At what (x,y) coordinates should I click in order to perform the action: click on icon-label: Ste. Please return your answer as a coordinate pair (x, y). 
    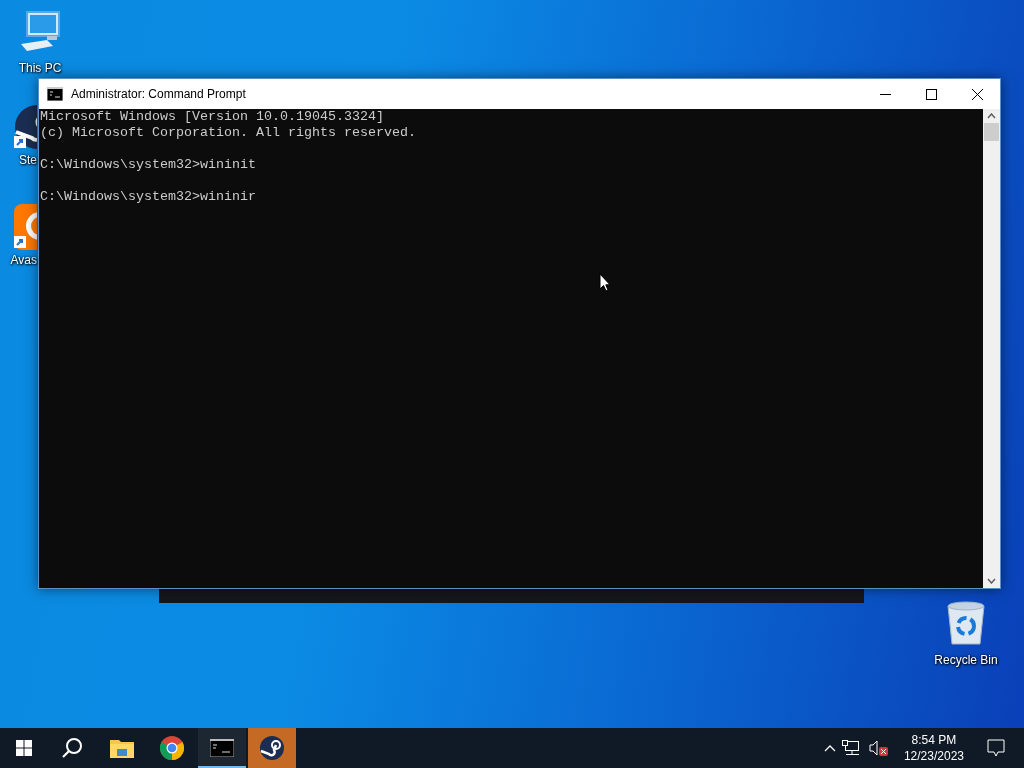
    Looking at the image, I should click on (28, 160).